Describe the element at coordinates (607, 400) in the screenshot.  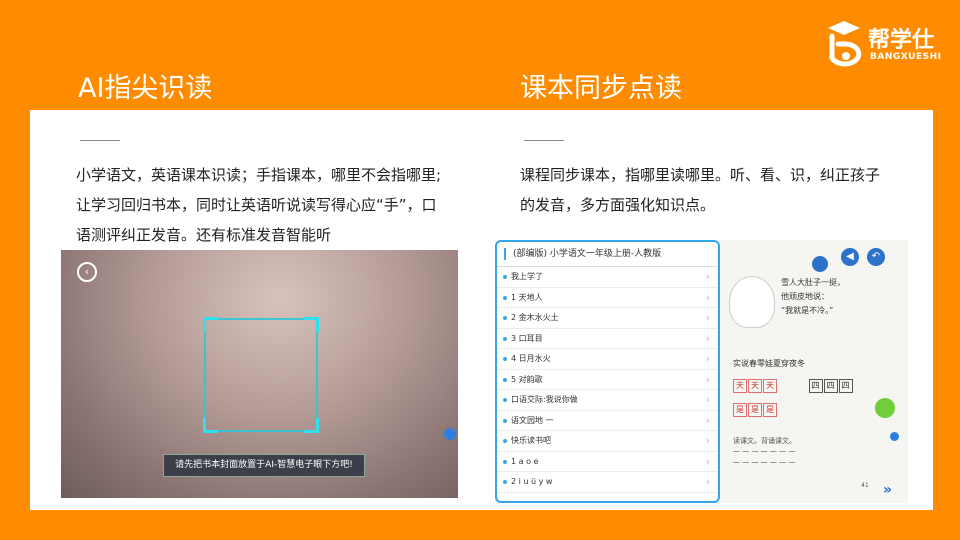
I see `lesson-item: 口语交际:我说你做` at that location.